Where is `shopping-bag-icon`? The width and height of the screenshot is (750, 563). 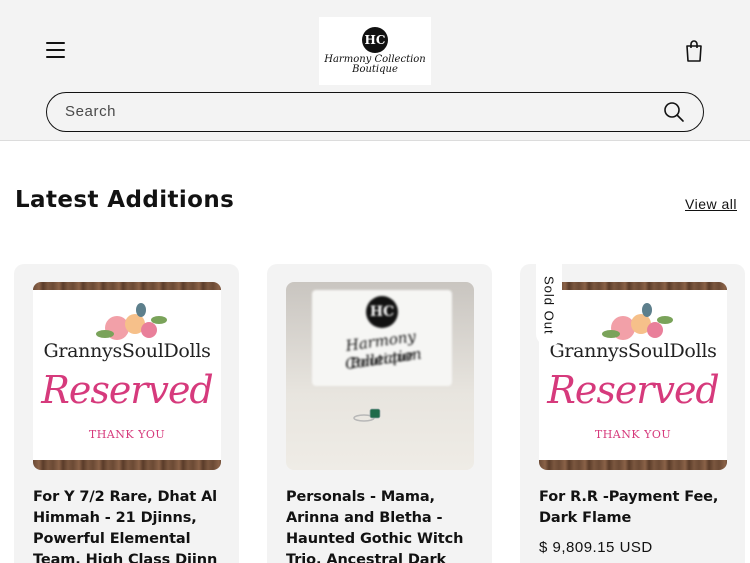
shopping-bag-icon is located at coordinates (694, 51).